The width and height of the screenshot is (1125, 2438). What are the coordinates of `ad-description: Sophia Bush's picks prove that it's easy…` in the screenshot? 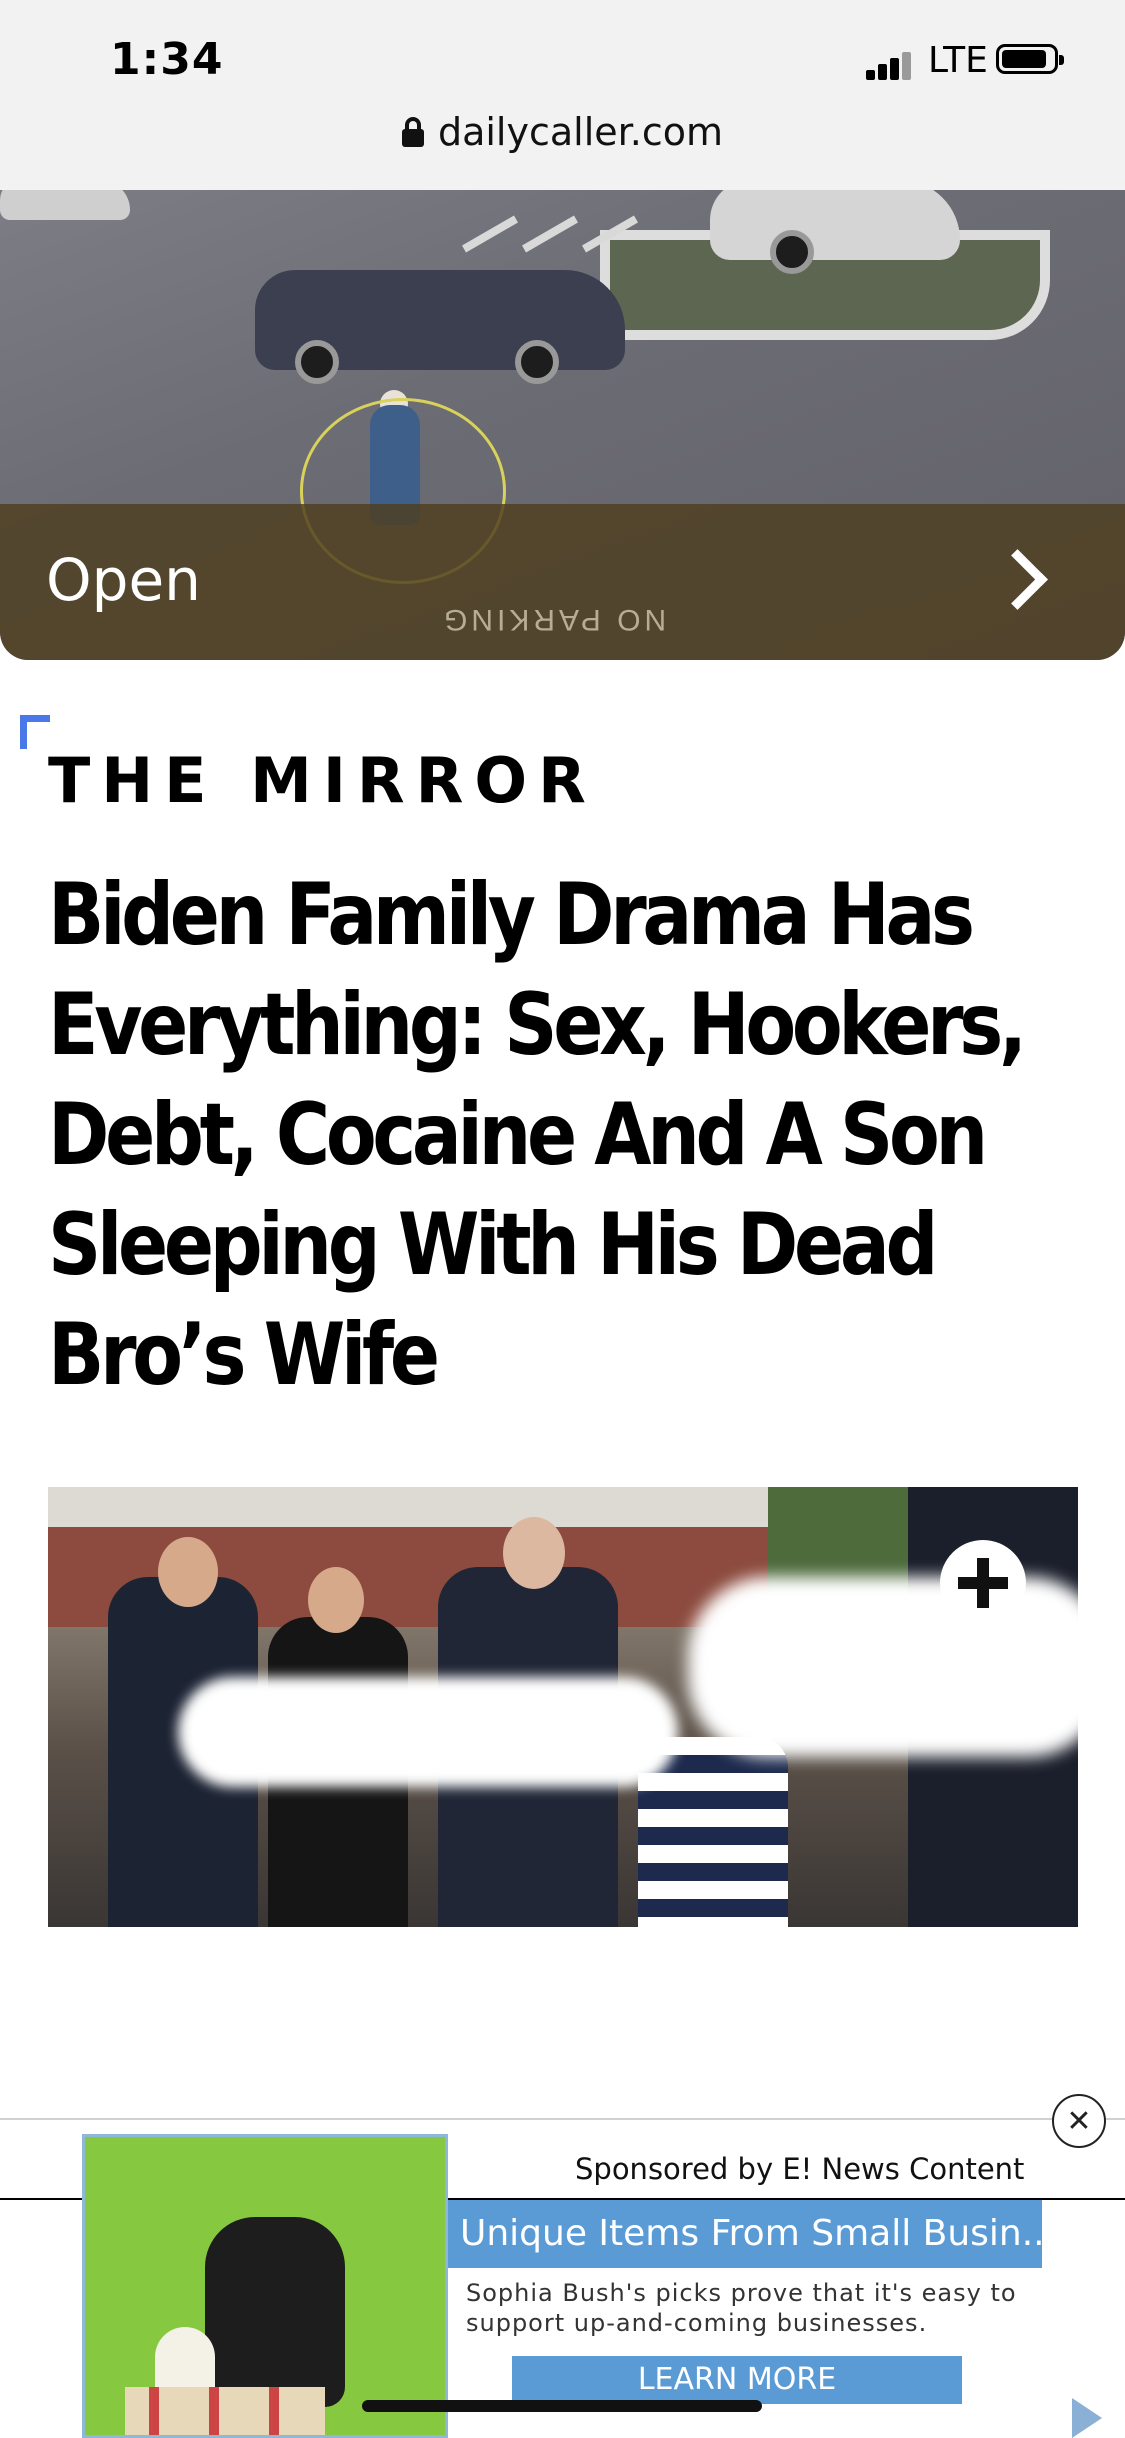 It's located at (741, 2308).